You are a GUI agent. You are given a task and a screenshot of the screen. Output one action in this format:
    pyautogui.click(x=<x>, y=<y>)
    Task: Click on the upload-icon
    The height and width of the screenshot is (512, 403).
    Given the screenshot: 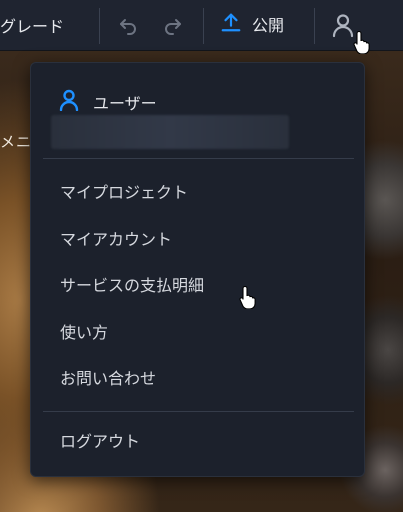 What is the action you would take?
    pyautogui.click(x=231, y=24)
    